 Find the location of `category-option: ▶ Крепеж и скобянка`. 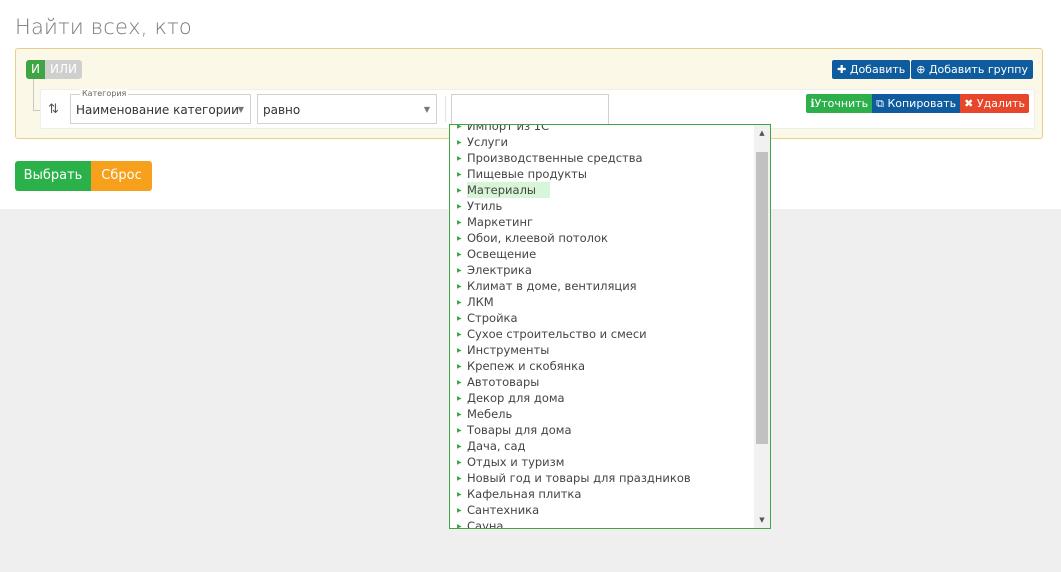

category-option: ▶ Крепеж и скобянка is located at coordinates (602, 366).